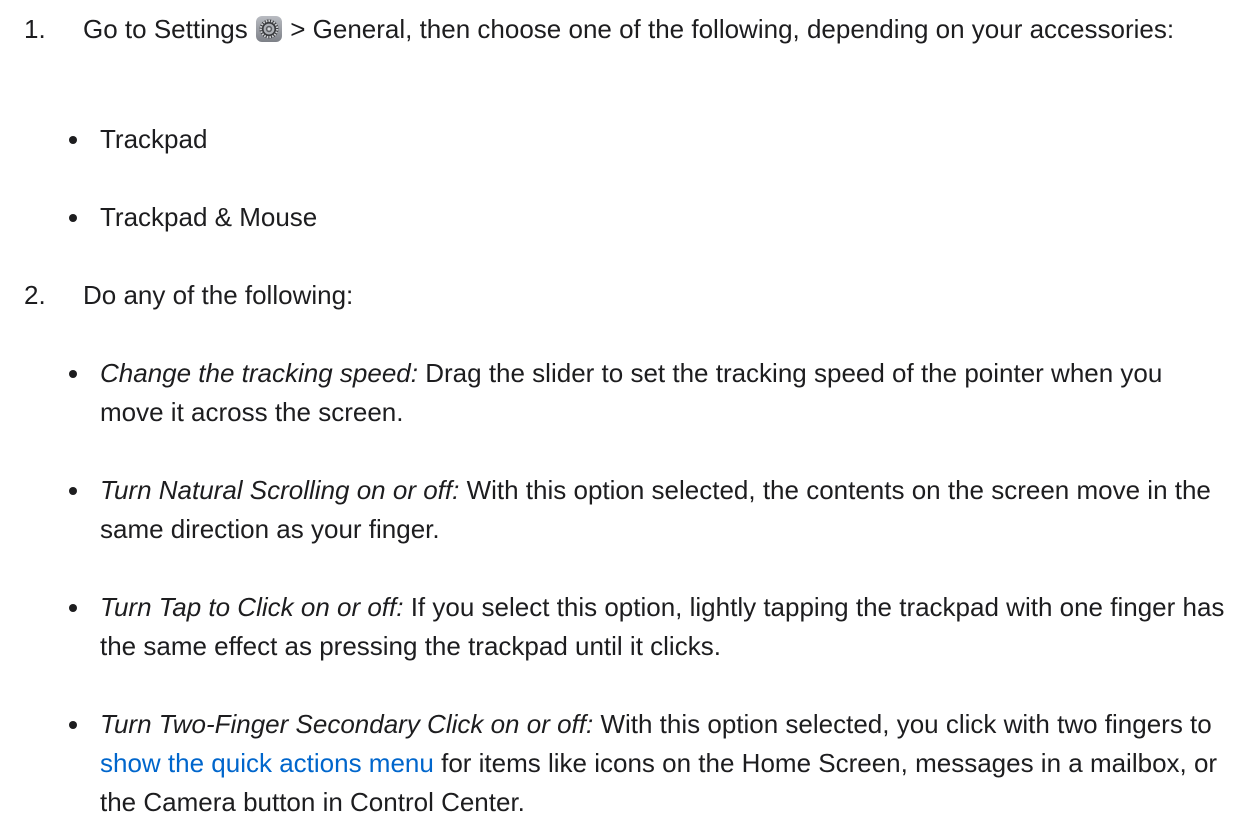 The image size is (1245, 828). What do you see at coordinates (35, 295) in the screenshot?
I see `step-number: 2.` at bounding box center [35, 295].